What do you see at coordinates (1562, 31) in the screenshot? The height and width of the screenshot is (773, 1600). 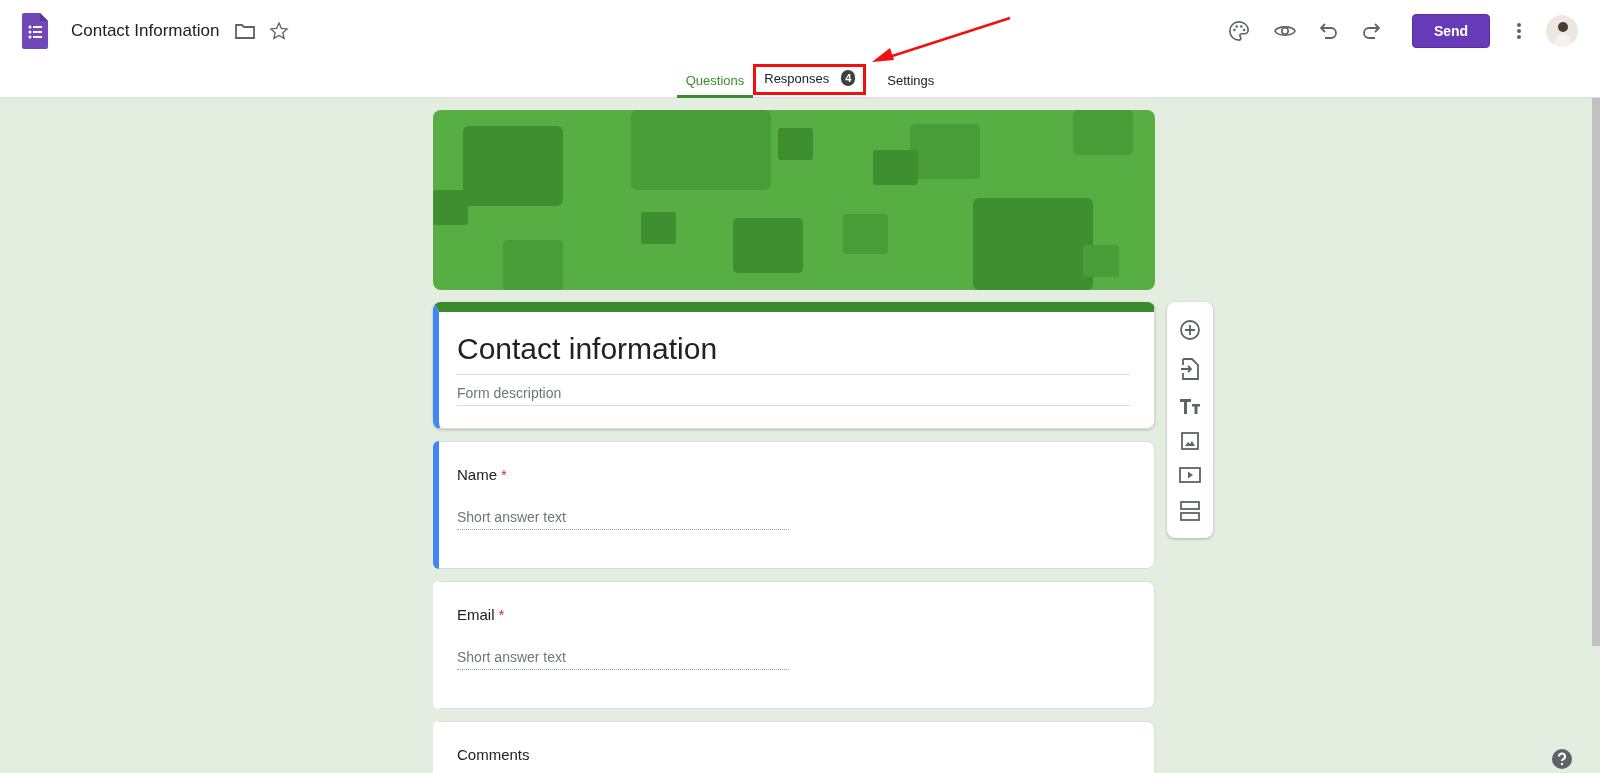 I see `avatar-icon` at bounding box center [1562, 31].